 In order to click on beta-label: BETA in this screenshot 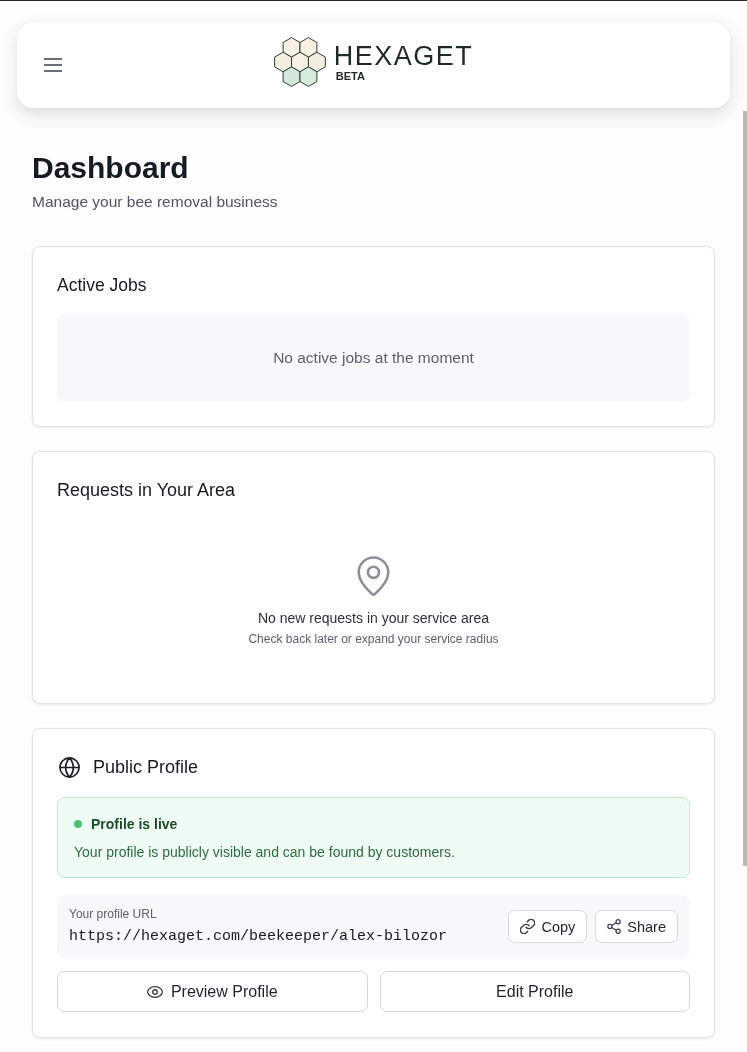, I will do `click(350, 76)`.